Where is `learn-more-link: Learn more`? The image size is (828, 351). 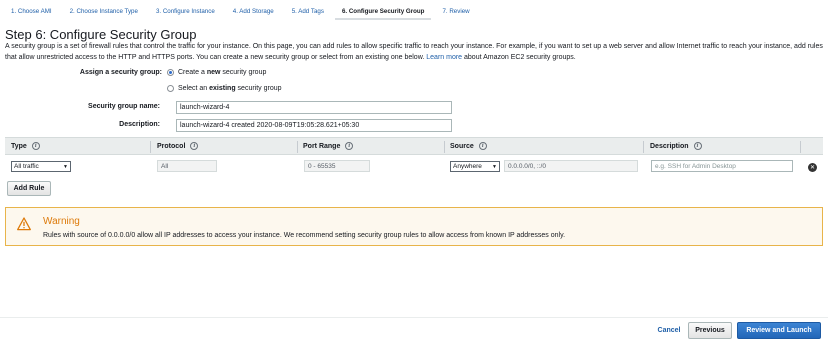 learn-more-link: Learn more is located at coordinates (444, 57).